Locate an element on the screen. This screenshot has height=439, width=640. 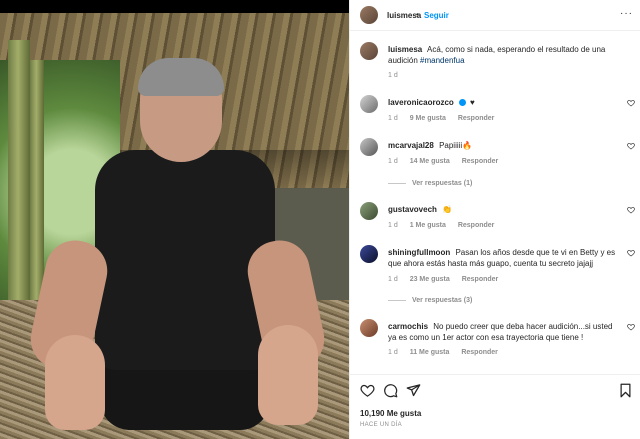
view-replies-button: Ver respuestas (1) is located at coordinates (430, 183).